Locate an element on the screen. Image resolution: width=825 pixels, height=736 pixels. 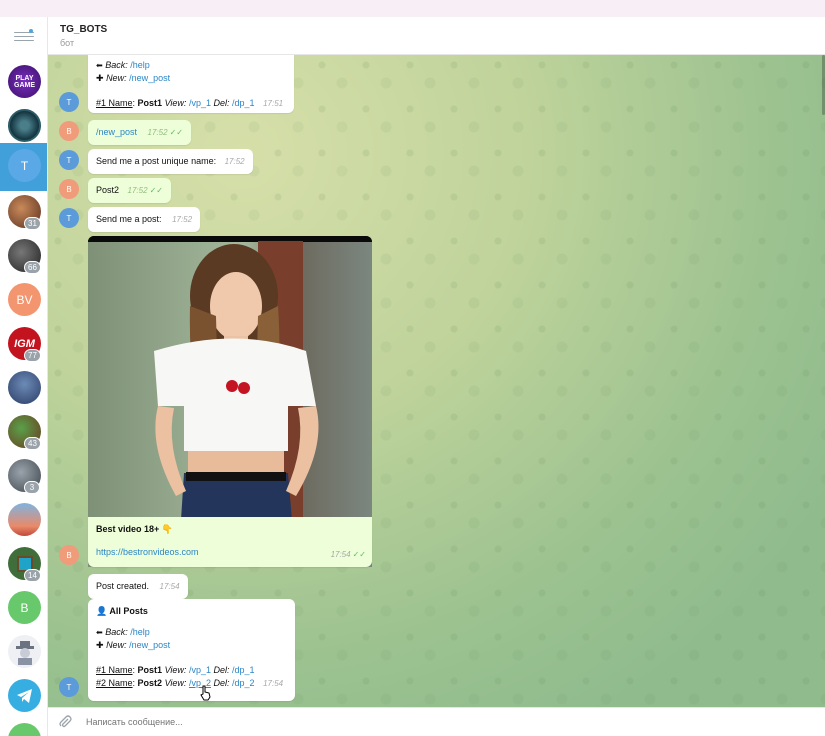
chat-item-b: B is located at coordinates (23, 609).